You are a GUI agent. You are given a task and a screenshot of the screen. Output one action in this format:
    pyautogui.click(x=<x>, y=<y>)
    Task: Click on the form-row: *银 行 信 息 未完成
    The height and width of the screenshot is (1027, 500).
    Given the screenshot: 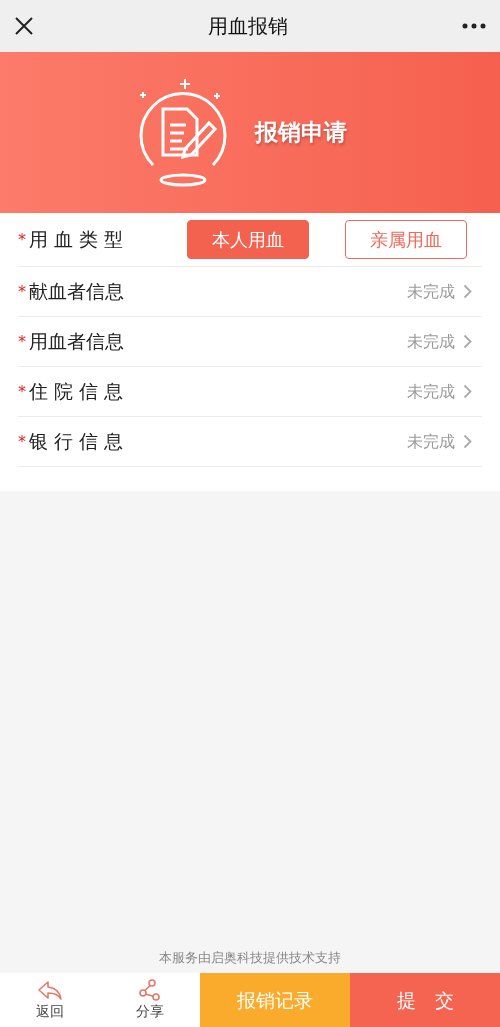 What is the action you would take?
    pyautogui.click(x=250, y=442)
    